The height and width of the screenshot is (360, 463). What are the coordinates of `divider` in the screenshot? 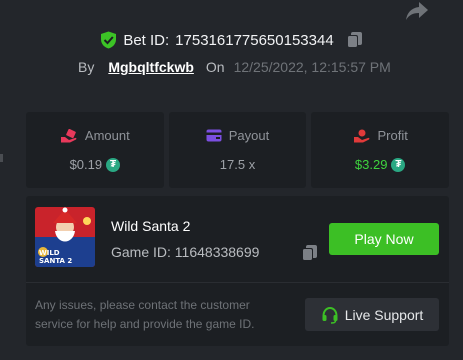 It's located at (237, 282).